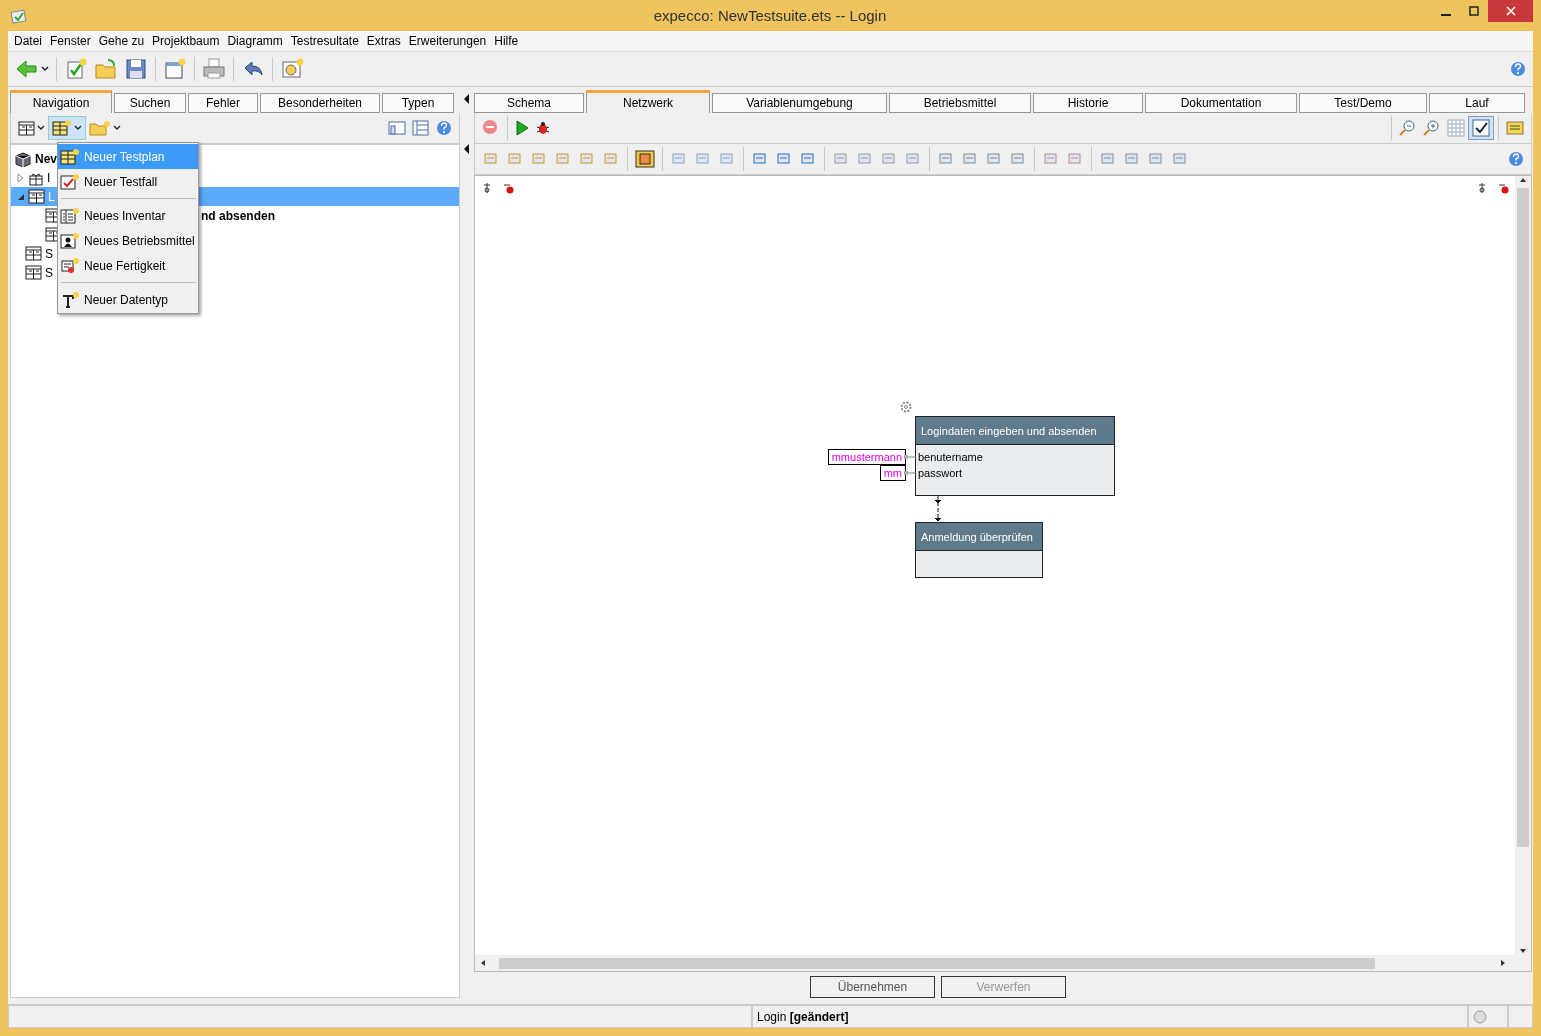 The height and width of the screenshot is (1036, 1541). I want to click on arrow-left-icon, so click(27, 69).